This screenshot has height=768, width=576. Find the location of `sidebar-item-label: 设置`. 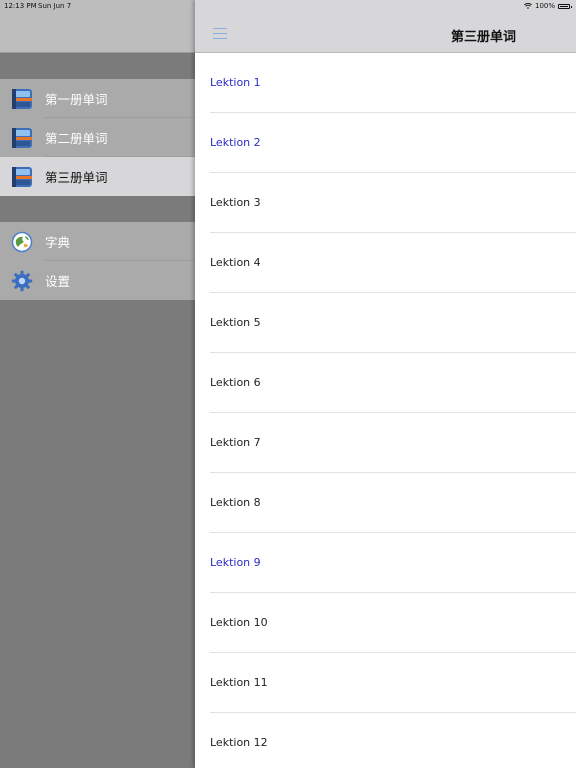

sidebar-item-label: 设置 is located at coordinates (58, 281).